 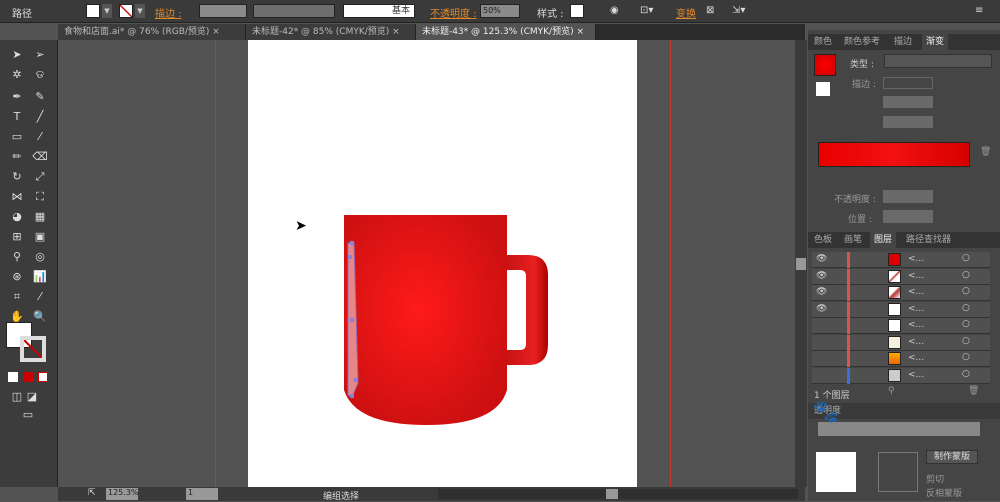 What do you see at coordinates (823, 240) in the screenshot?
I see `tab-swatches: 色板` at bounding box center [823, 240].